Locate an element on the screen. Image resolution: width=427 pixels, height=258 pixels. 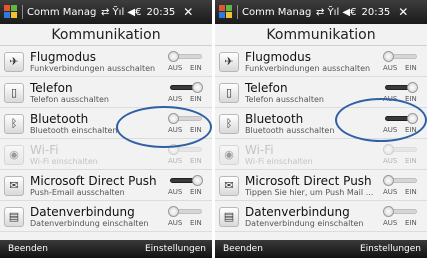
setting-title: Microsoft Direct Push is located at coordinates (93, 181).